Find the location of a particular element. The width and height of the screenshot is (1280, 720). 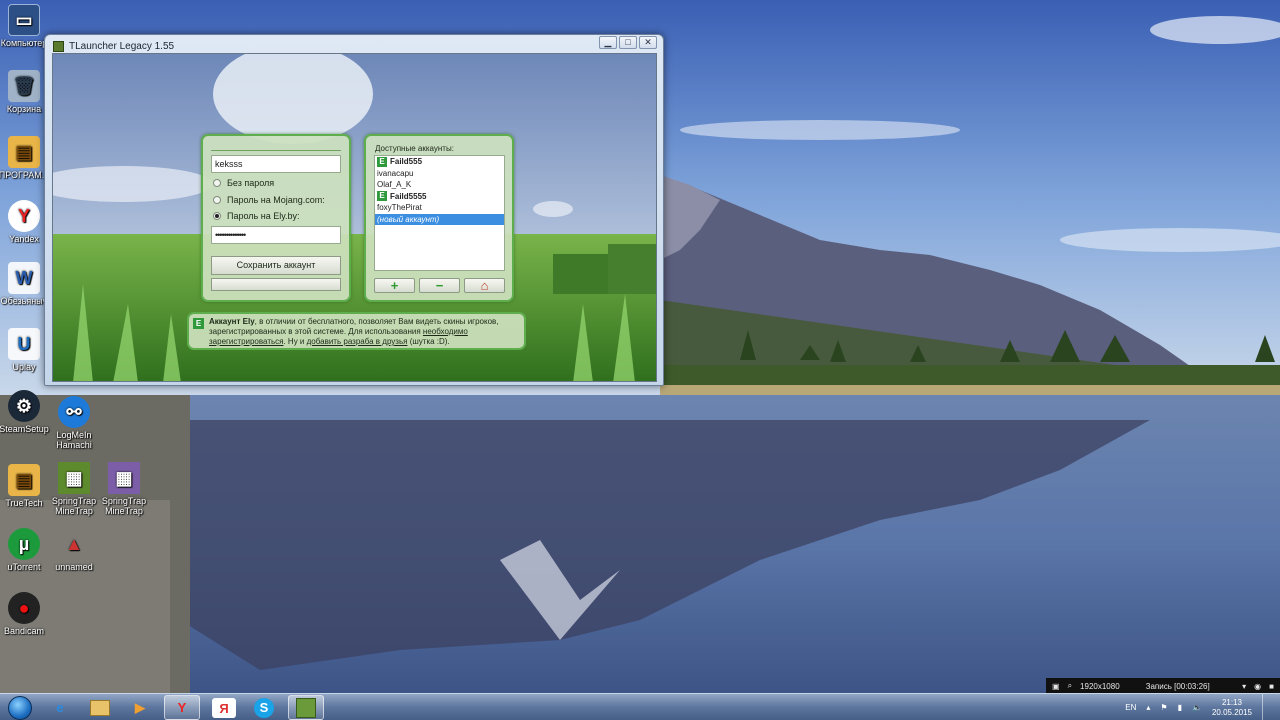

steam-icon: ⚙ is located at coordinates (24, 406).